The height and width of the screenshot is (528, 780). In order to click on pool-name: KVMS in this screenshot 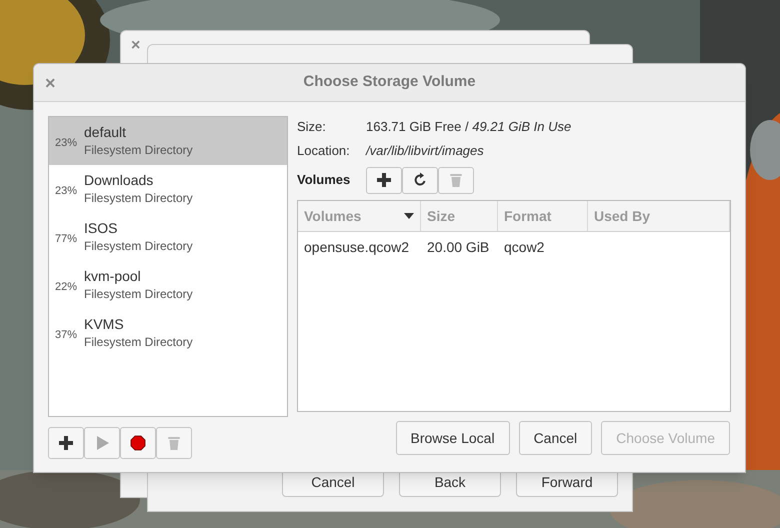, I will do `click(104, 324)`.